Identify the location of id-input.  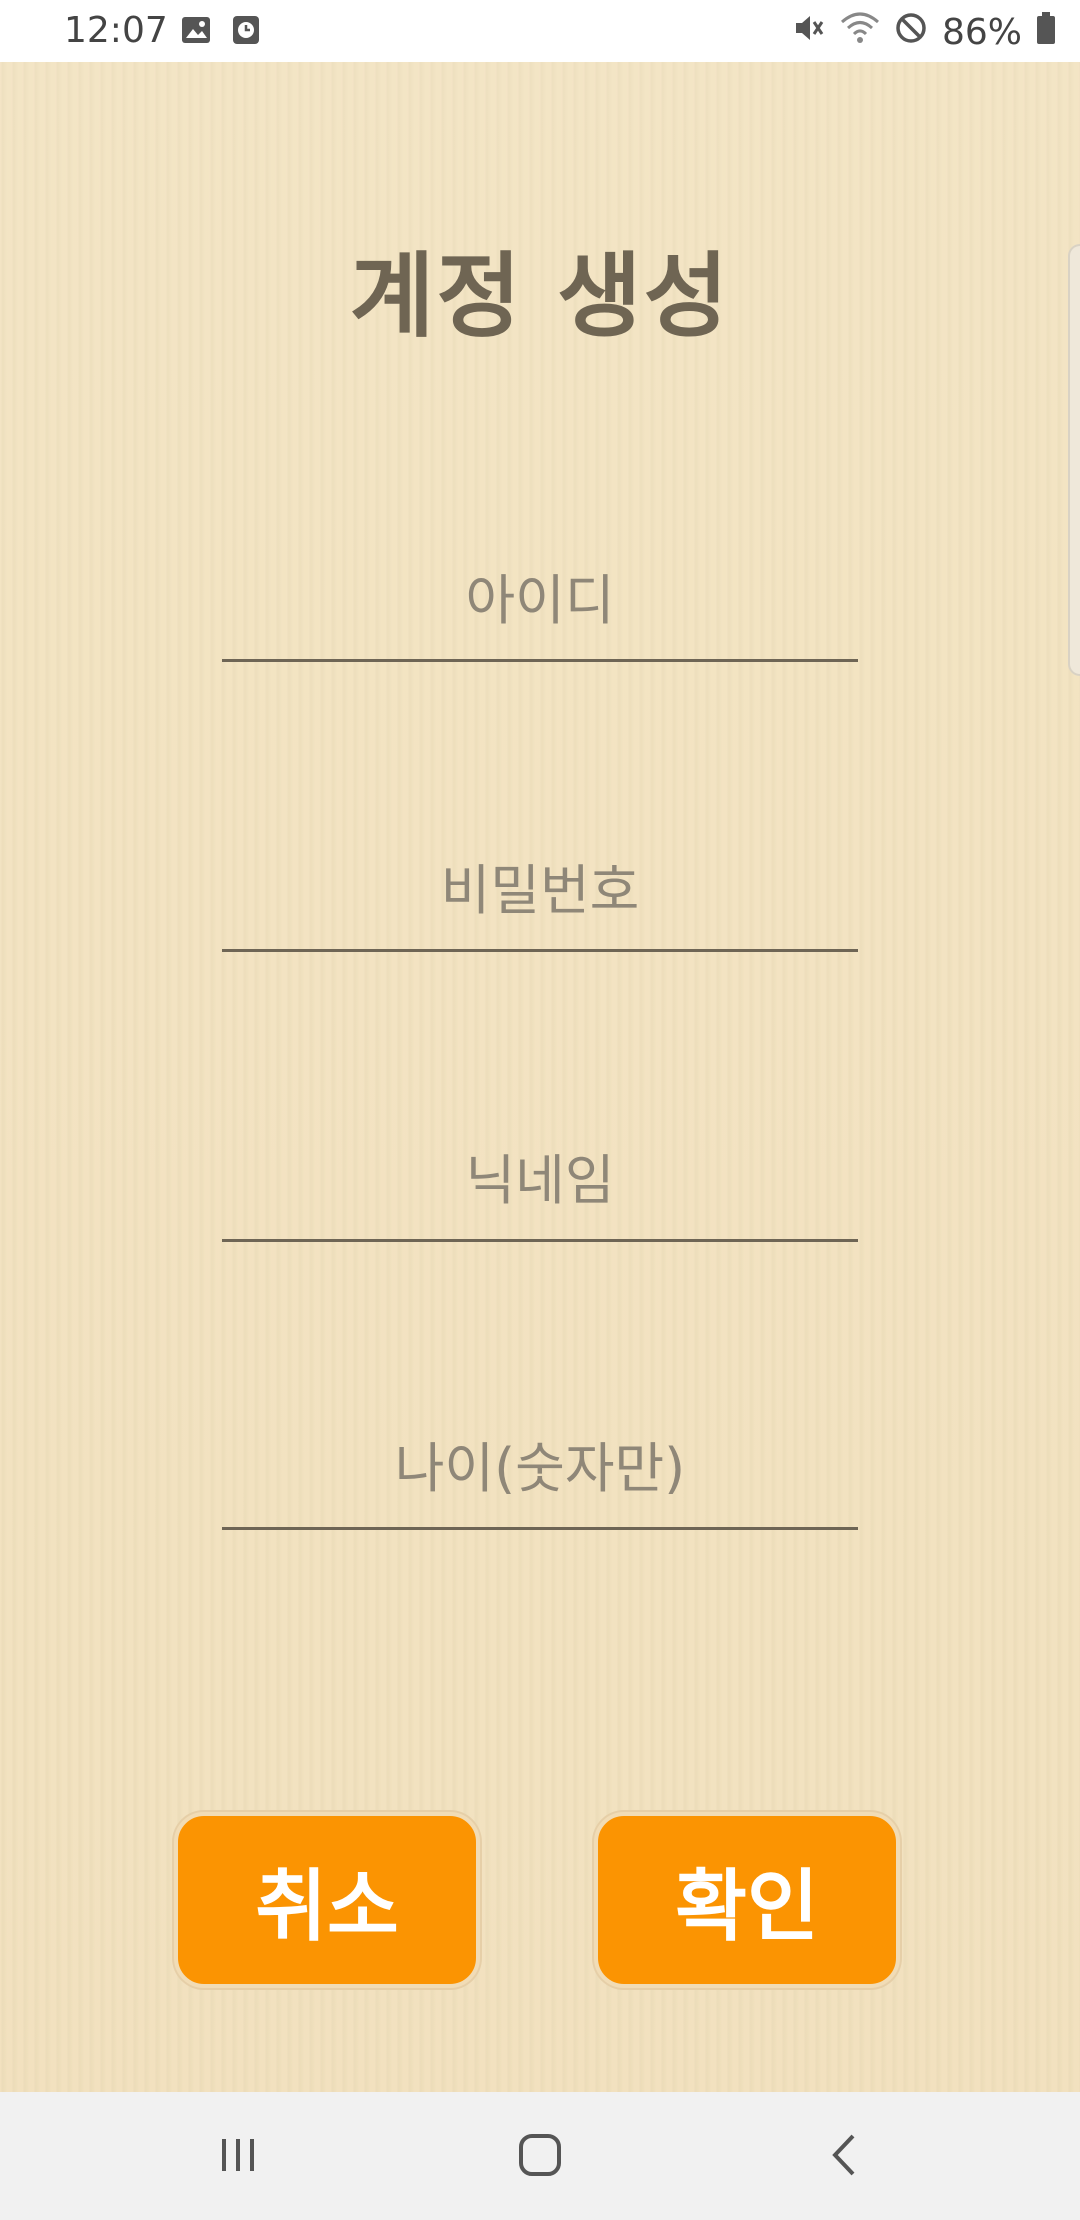
(540, 600).